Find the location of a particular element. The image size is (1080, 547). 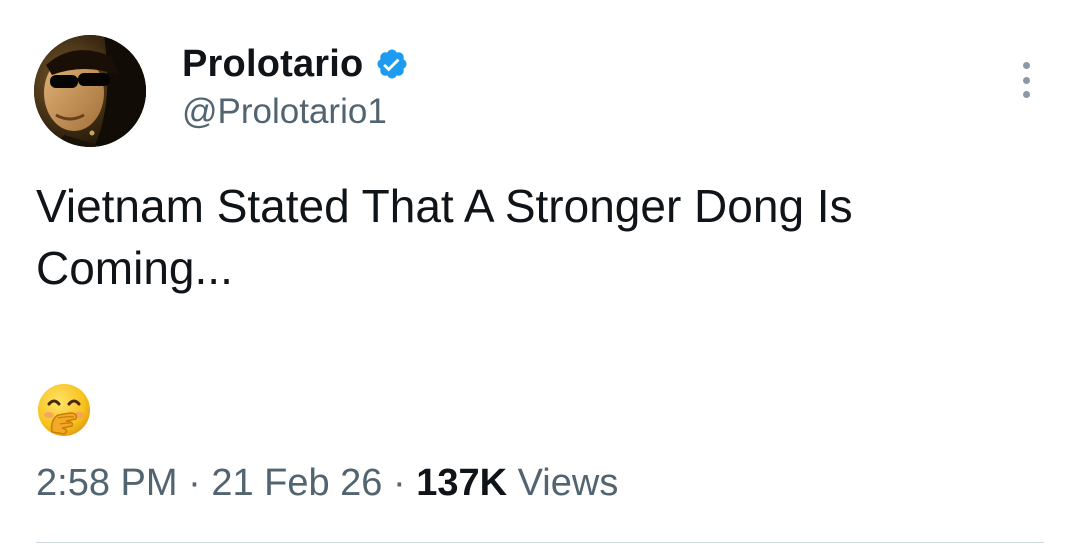

hand-over-mouth-emoji-icon is located at coordinates (64, 410).